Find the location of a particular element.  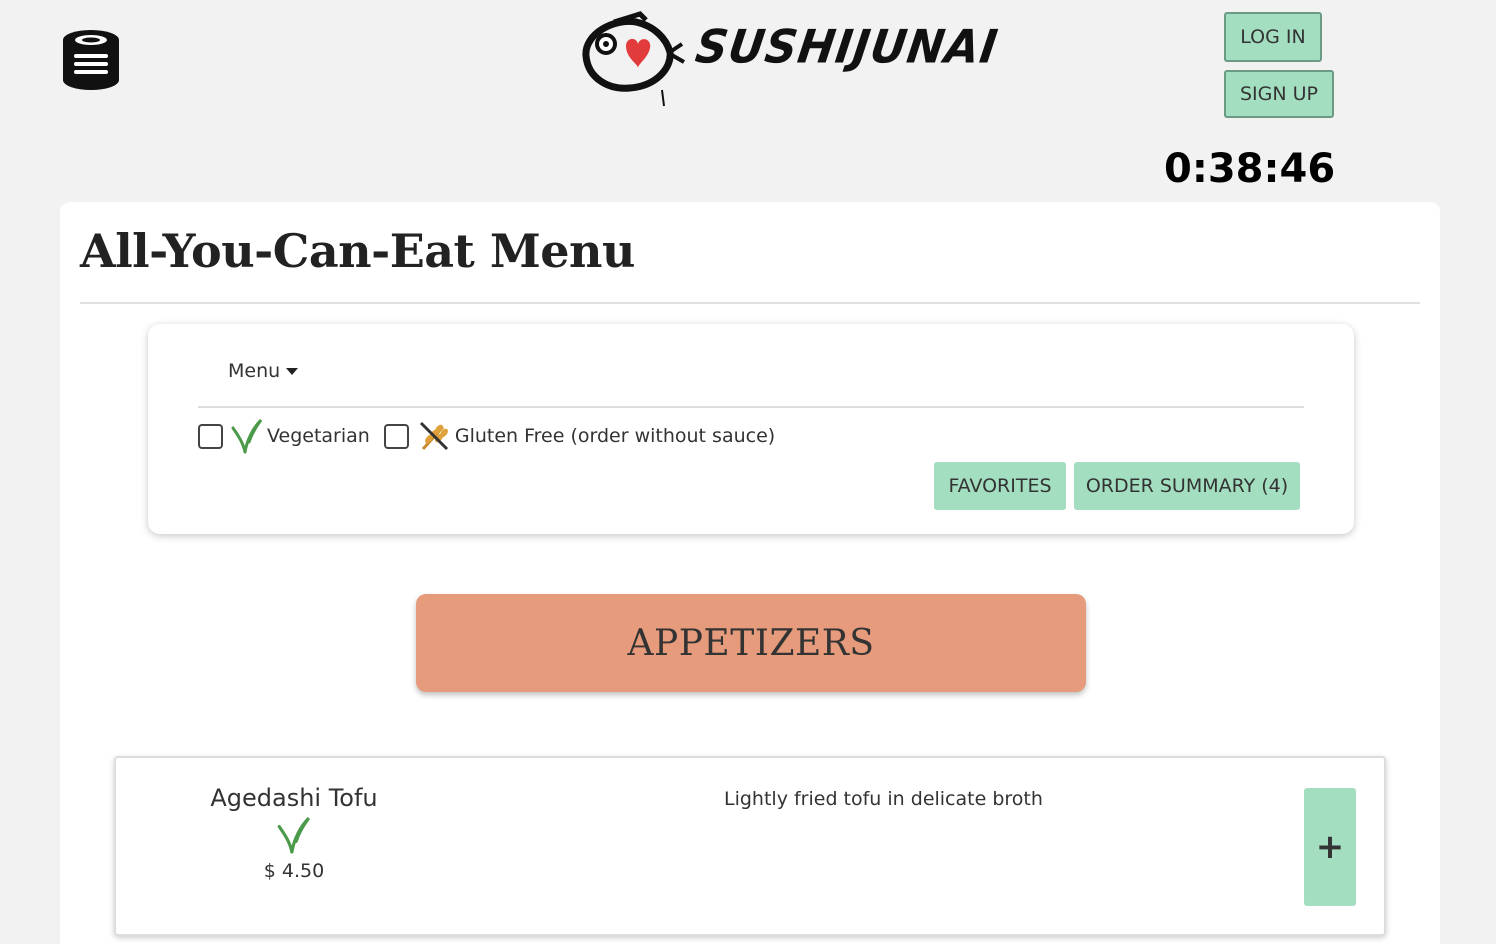

session-timer: 0:38:46 is located at coordinates (1250, 169).